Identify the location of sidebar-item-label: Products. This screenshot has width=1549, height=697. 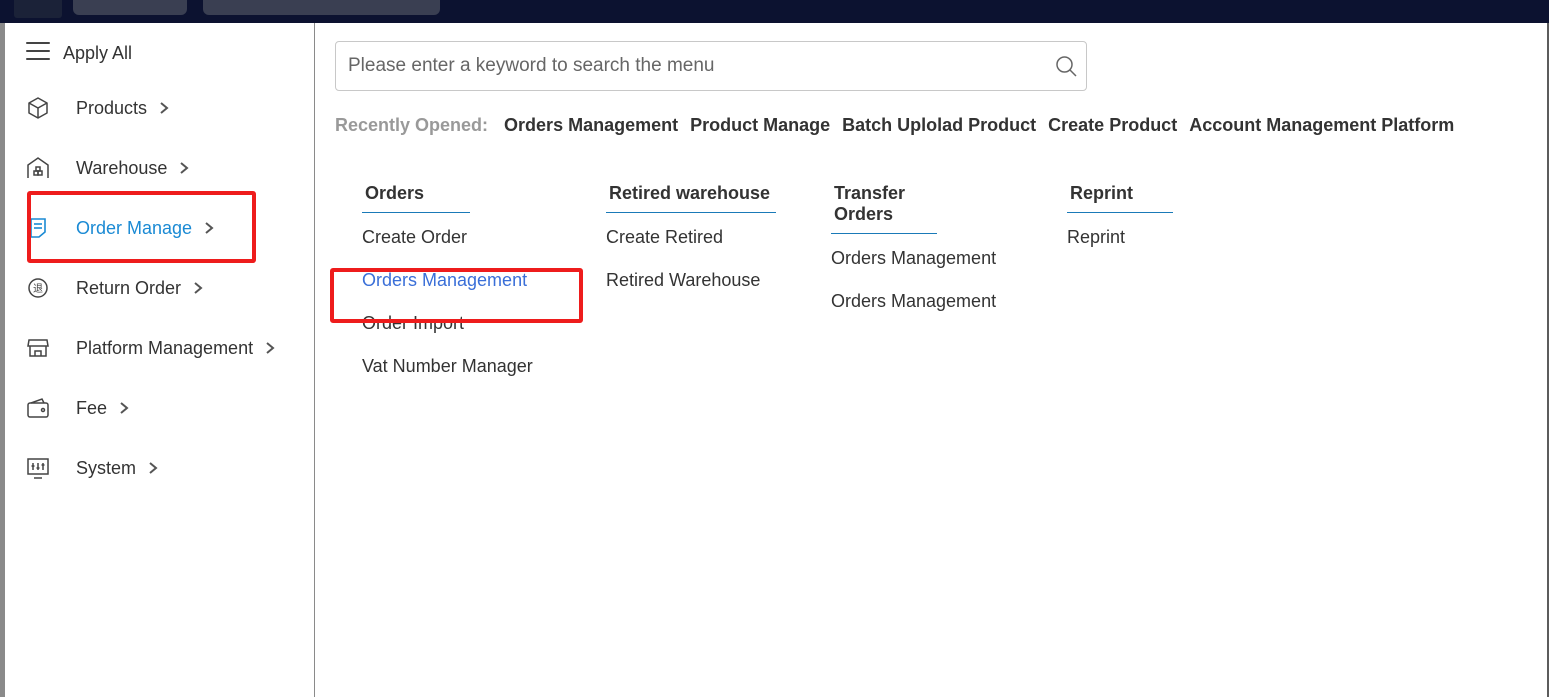
(112, 107).